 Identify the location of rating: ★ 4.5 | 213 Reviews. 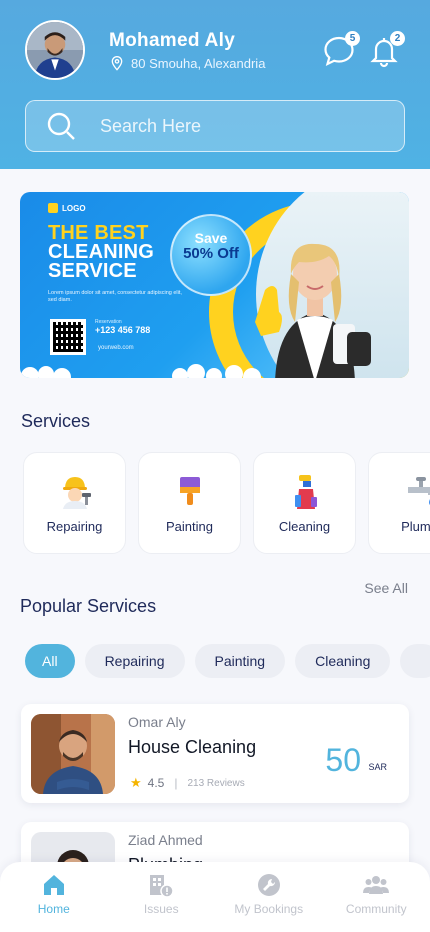
(187, 783).